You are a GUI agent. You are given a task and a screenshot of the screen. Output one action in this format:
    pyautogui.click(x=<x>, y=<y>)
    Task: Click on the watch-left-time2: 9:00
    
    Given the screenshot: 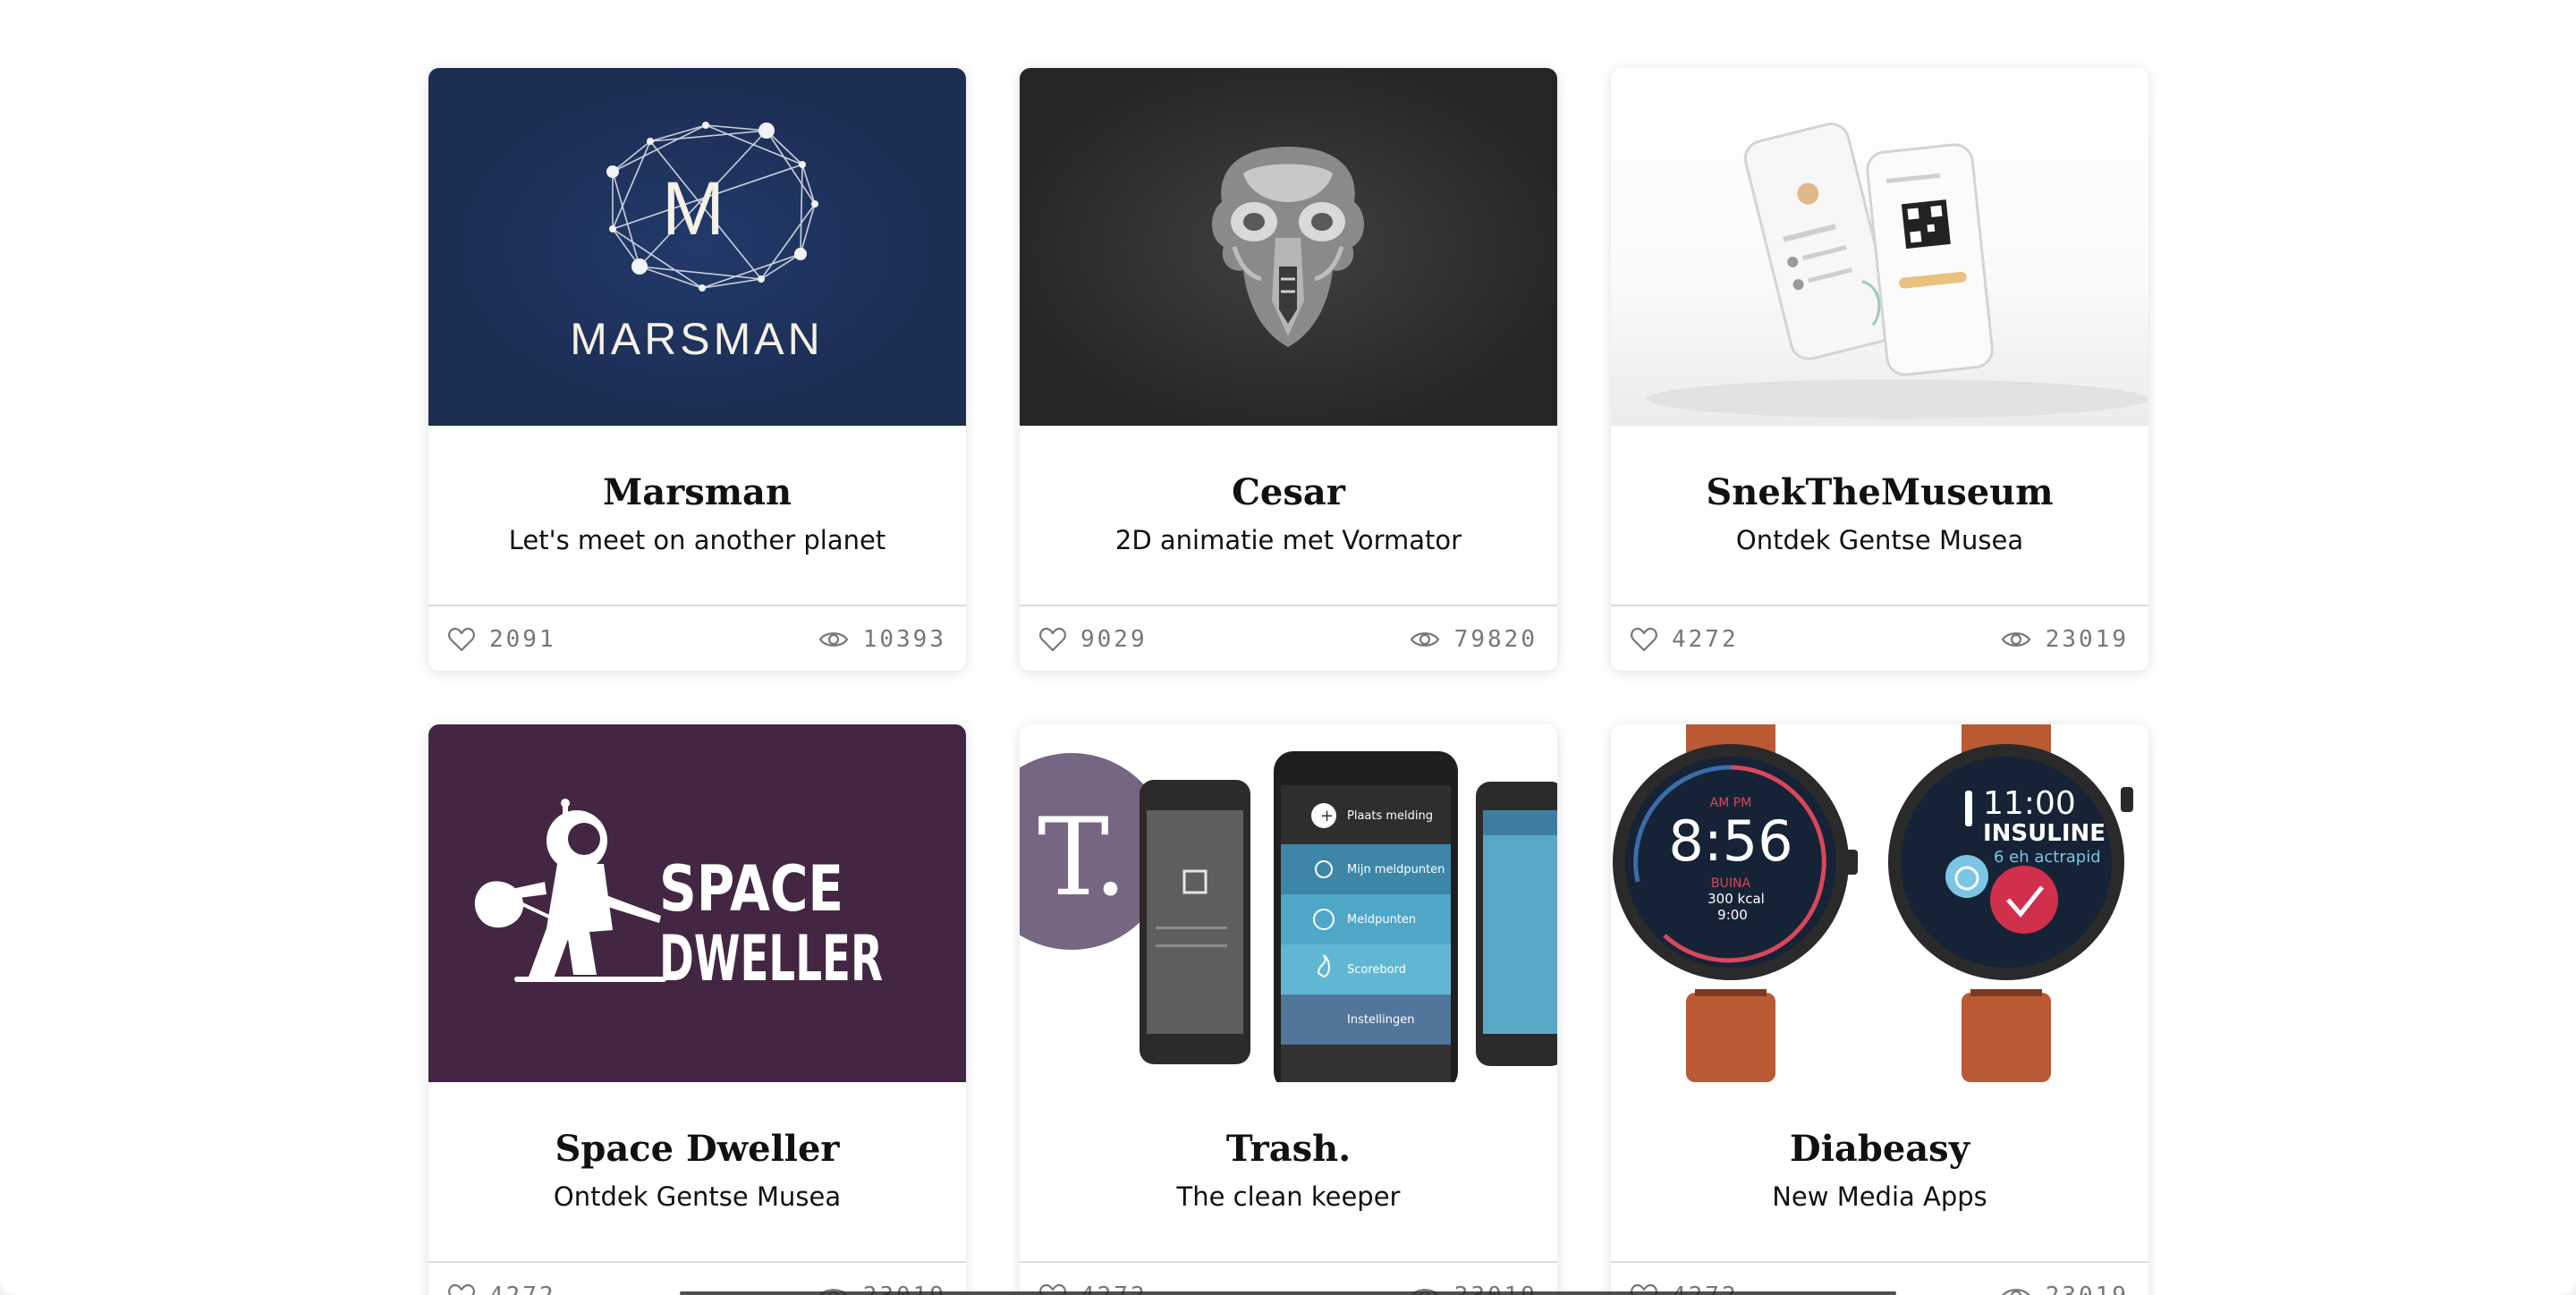 What is the action you would take?
    pyautogui.click(x=1732, y=915)
    